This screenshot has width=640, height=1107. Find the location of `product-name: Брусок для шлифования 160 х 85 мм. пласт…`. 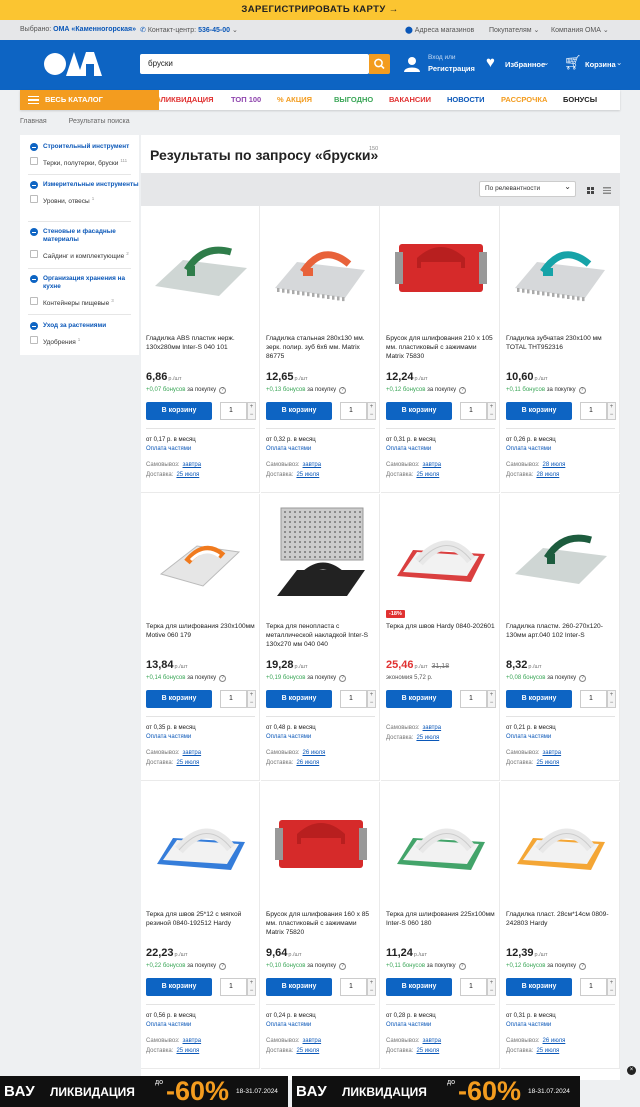

product-name: Брусок для шлифования 160 х 85 мм. пласт… is located at coordinates (321, 923).